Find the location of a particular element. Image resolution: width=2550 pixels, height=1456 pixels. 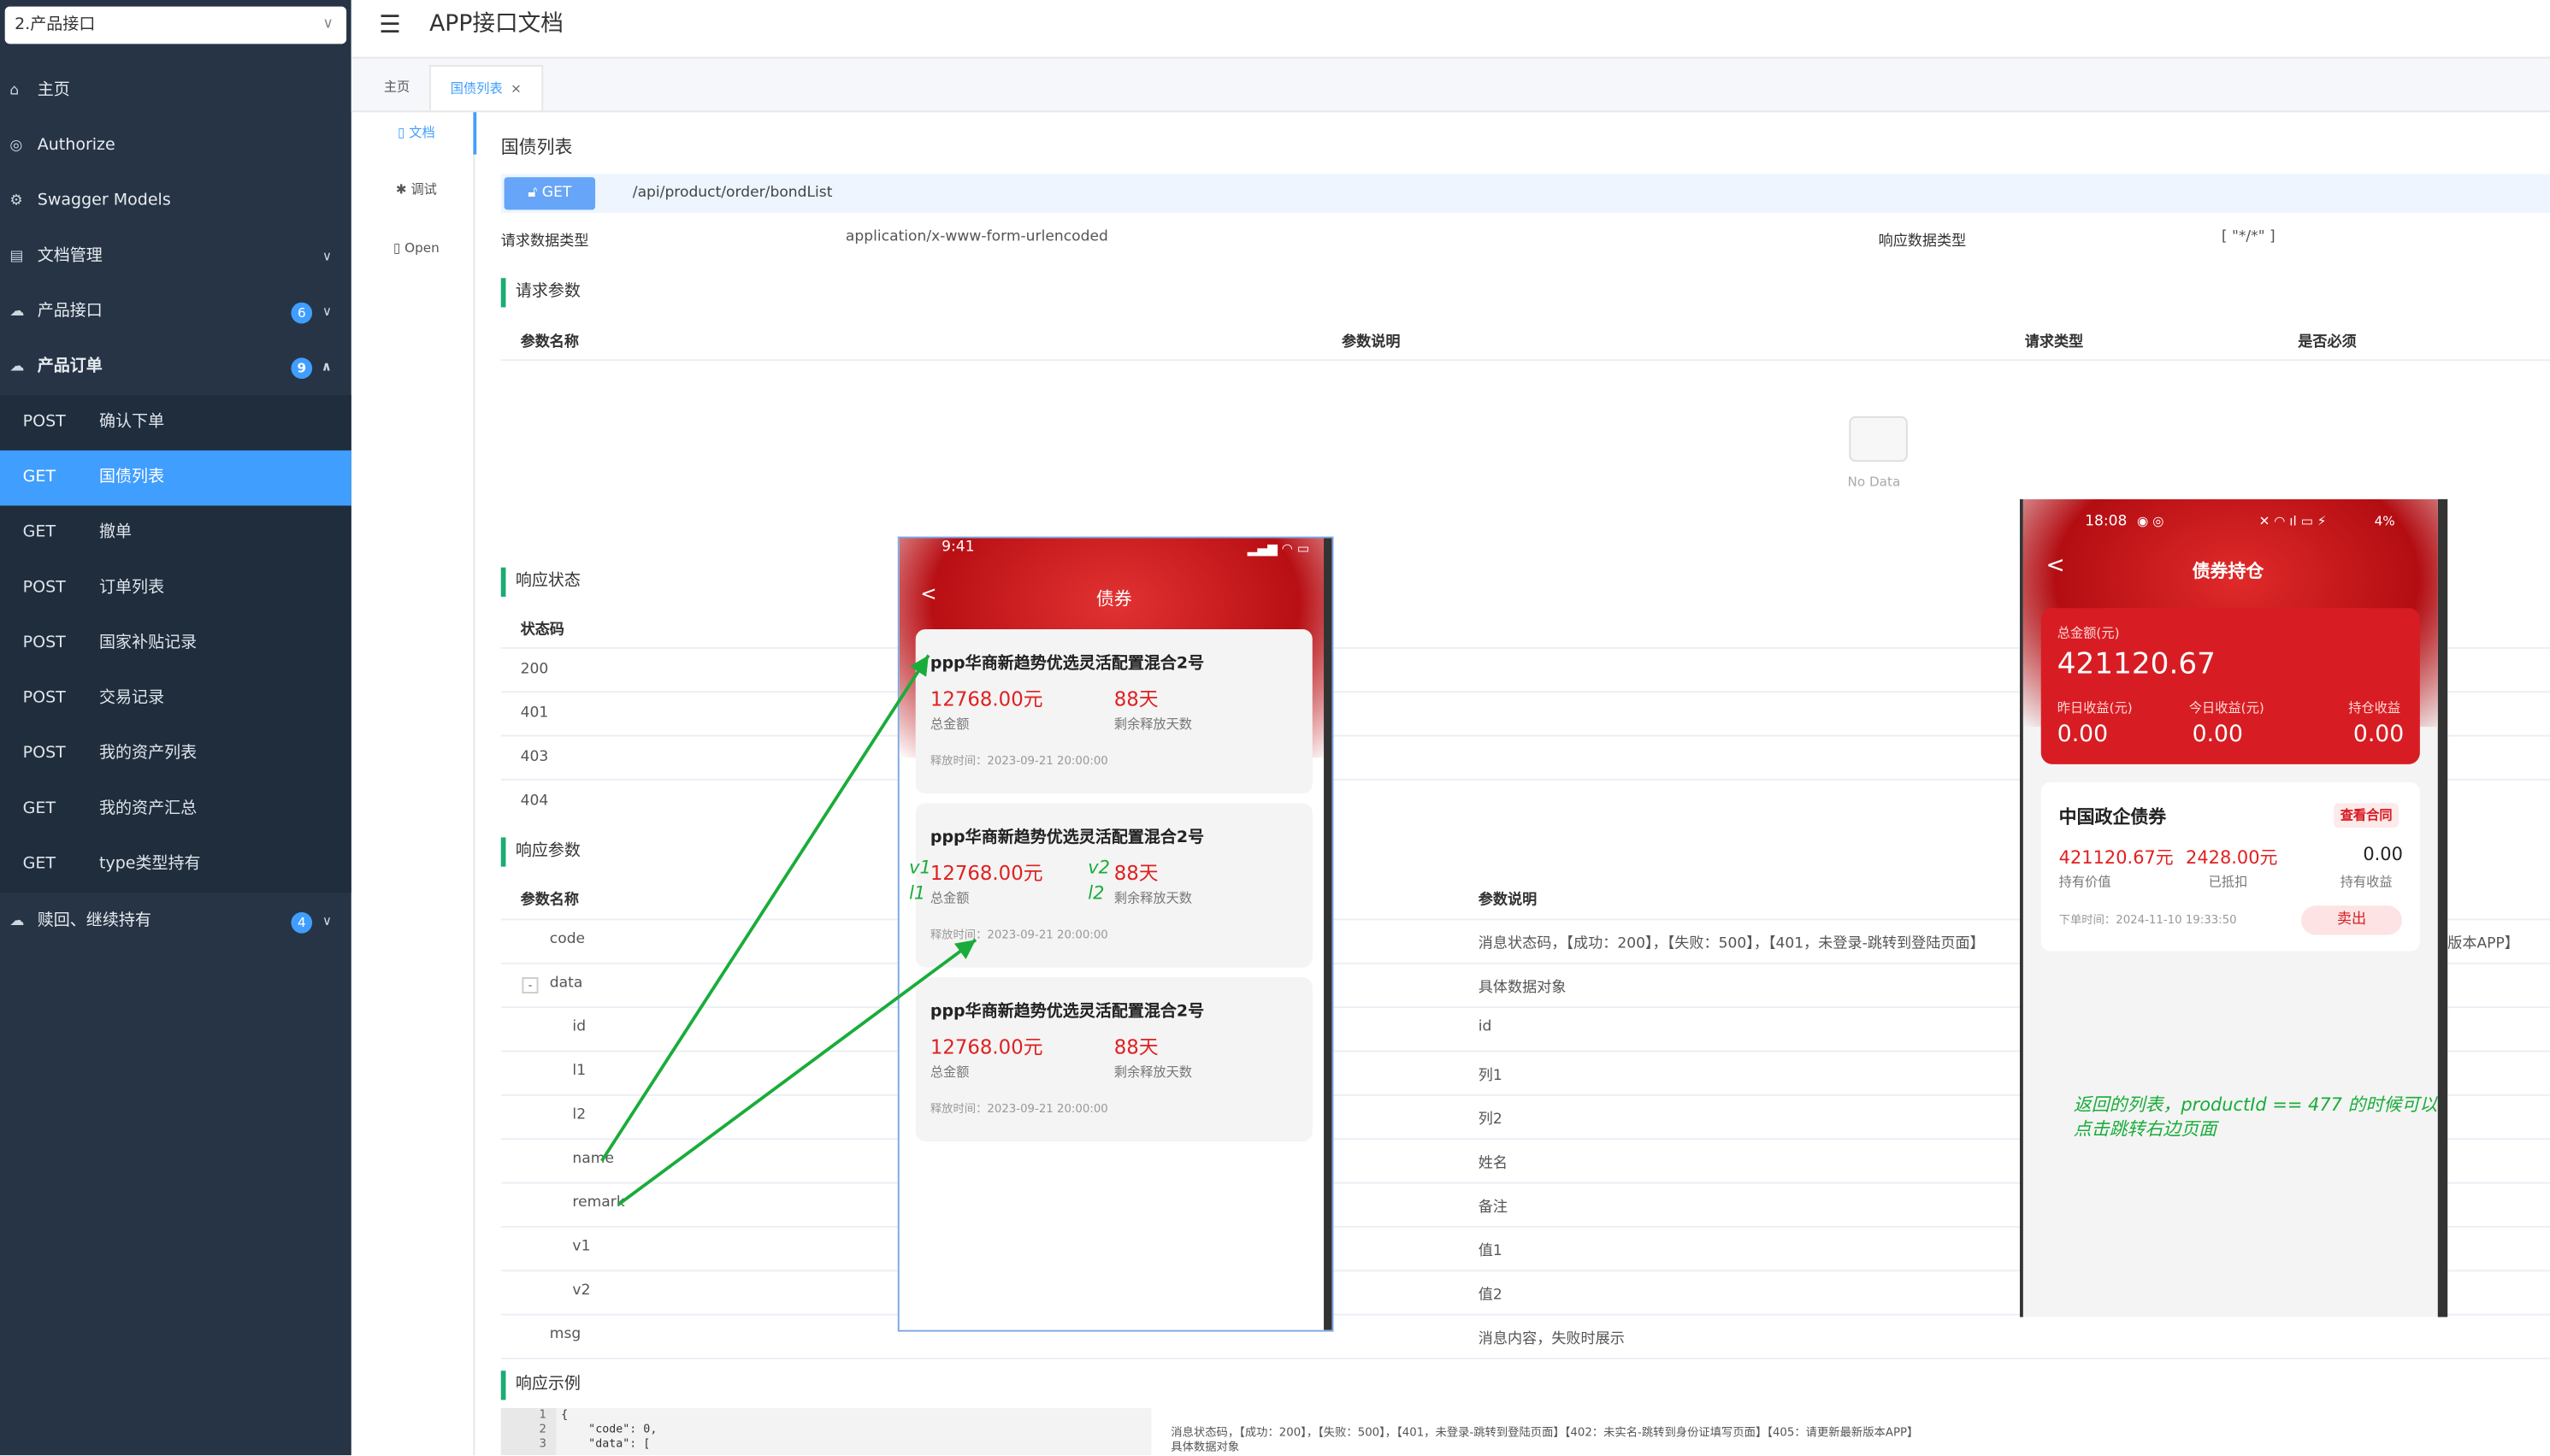

arrow-remark-to-release is located at coordinates (797, 1072).